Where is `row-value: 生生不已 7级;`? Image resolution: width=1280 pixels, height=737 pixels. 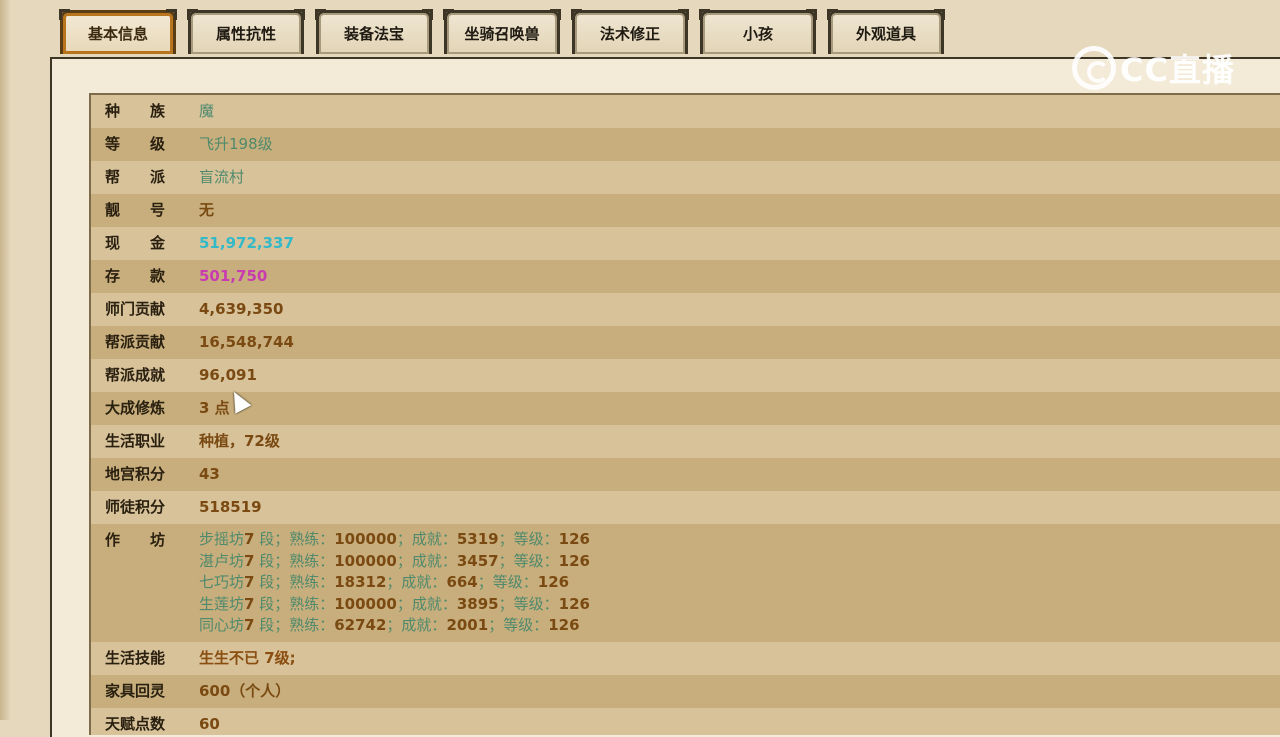
row-value: 生生不已 7级; is located at coordinates (247, 657).